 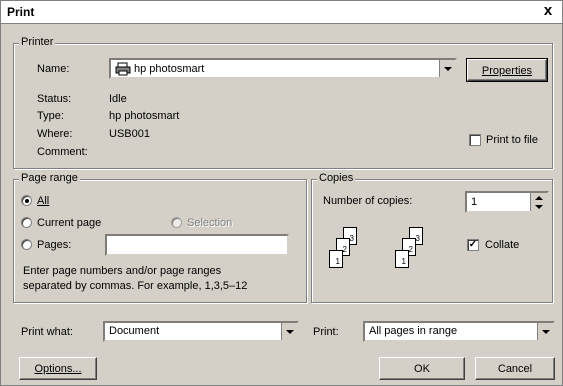 I want to click on print-what-value: Document, so click(x=134, y=331).